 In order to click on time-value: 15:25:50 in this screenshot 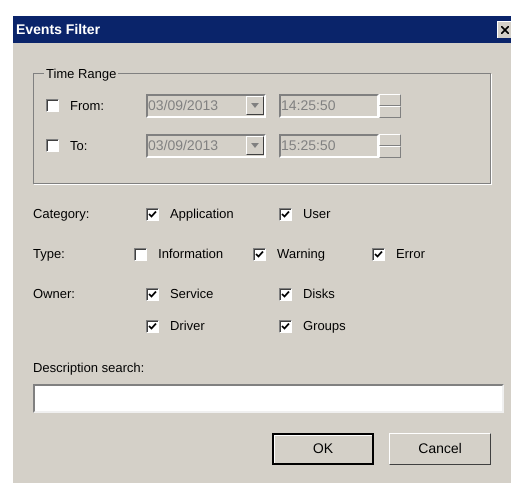, I will do `click(308, 145)`.